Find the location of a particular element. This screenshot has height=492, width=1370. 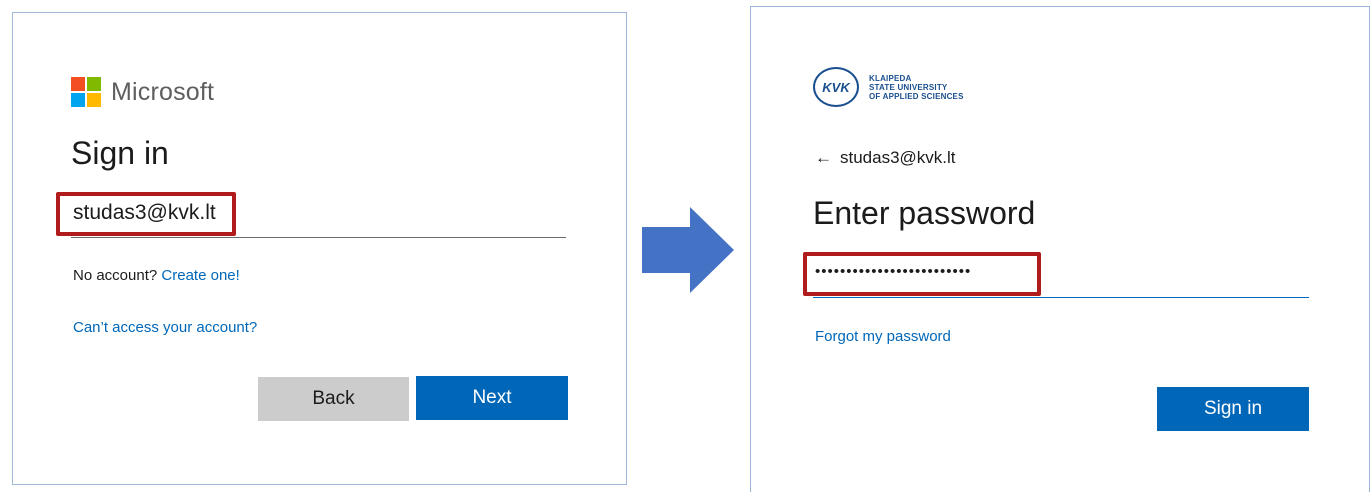

password-underline is located at coordinates (1061, 297).